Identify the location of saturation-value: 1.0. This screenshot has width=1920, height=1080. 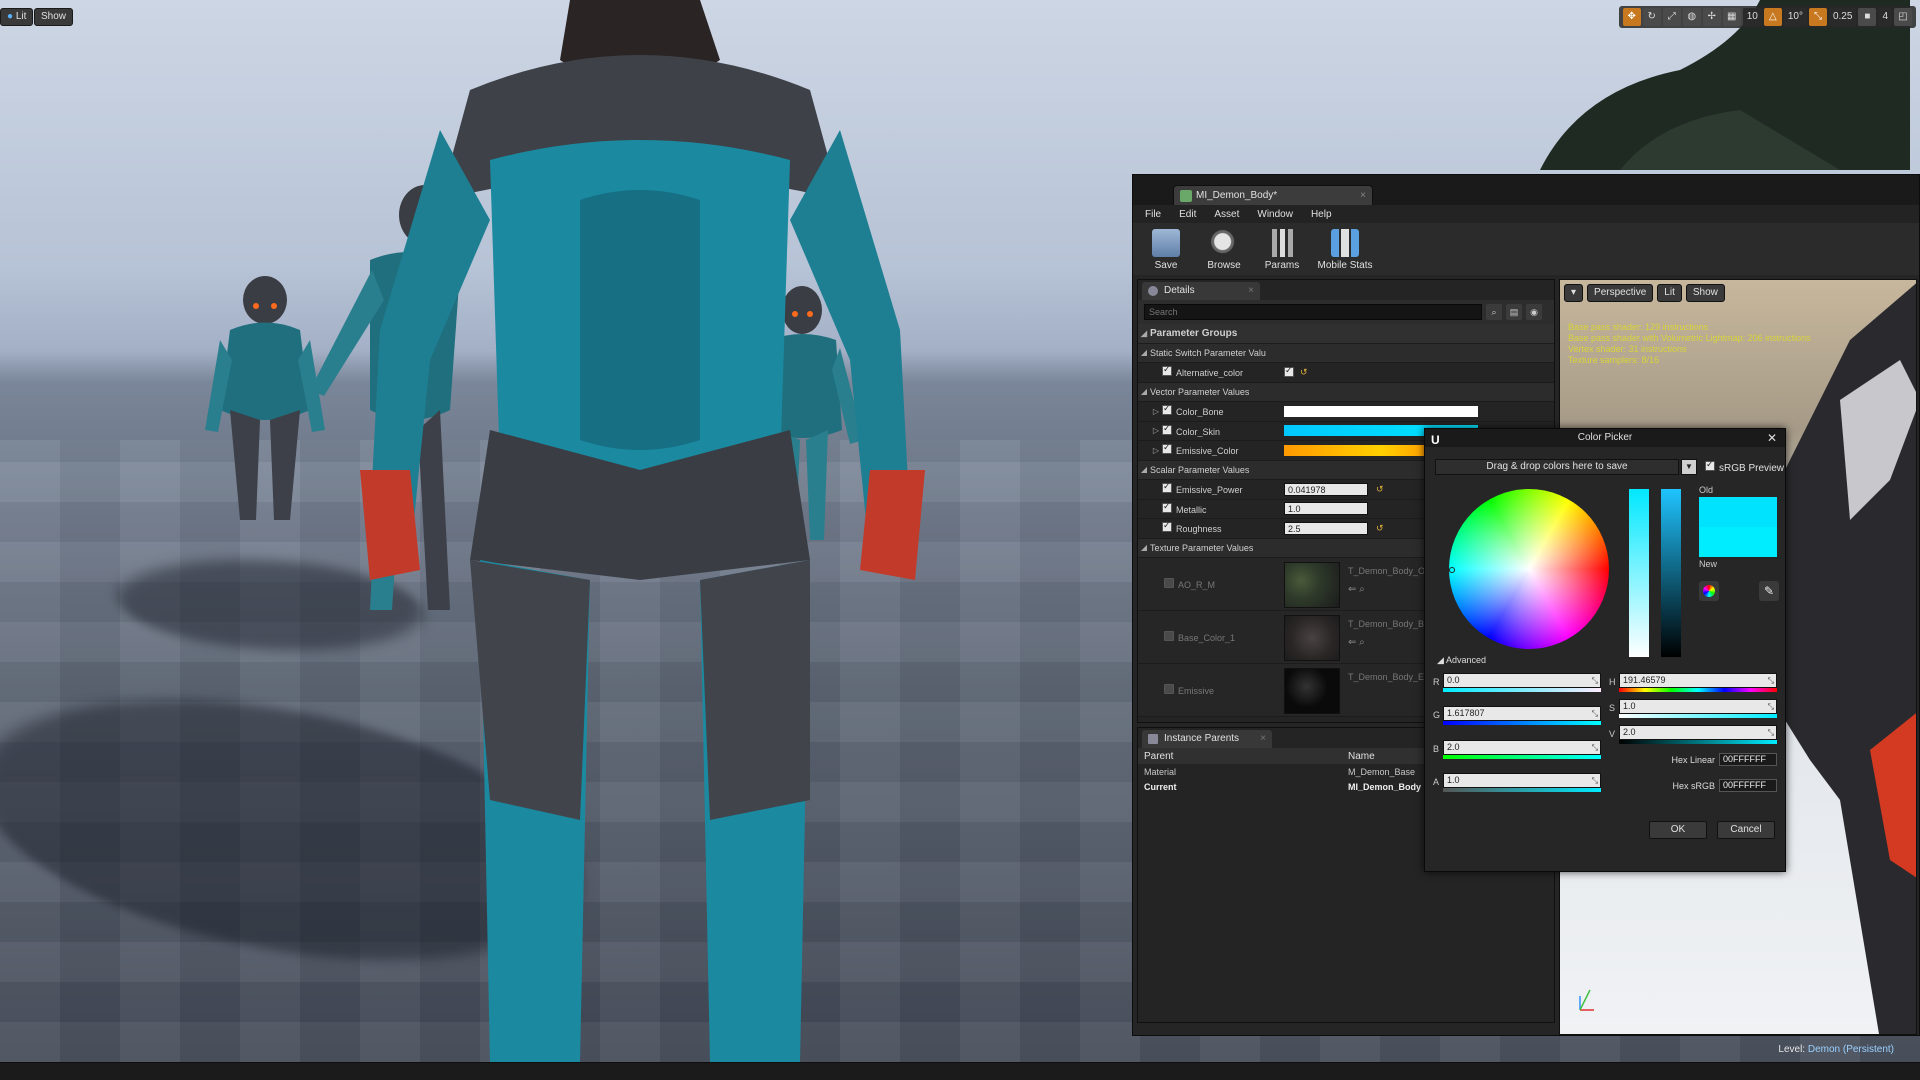
(1629, 706).